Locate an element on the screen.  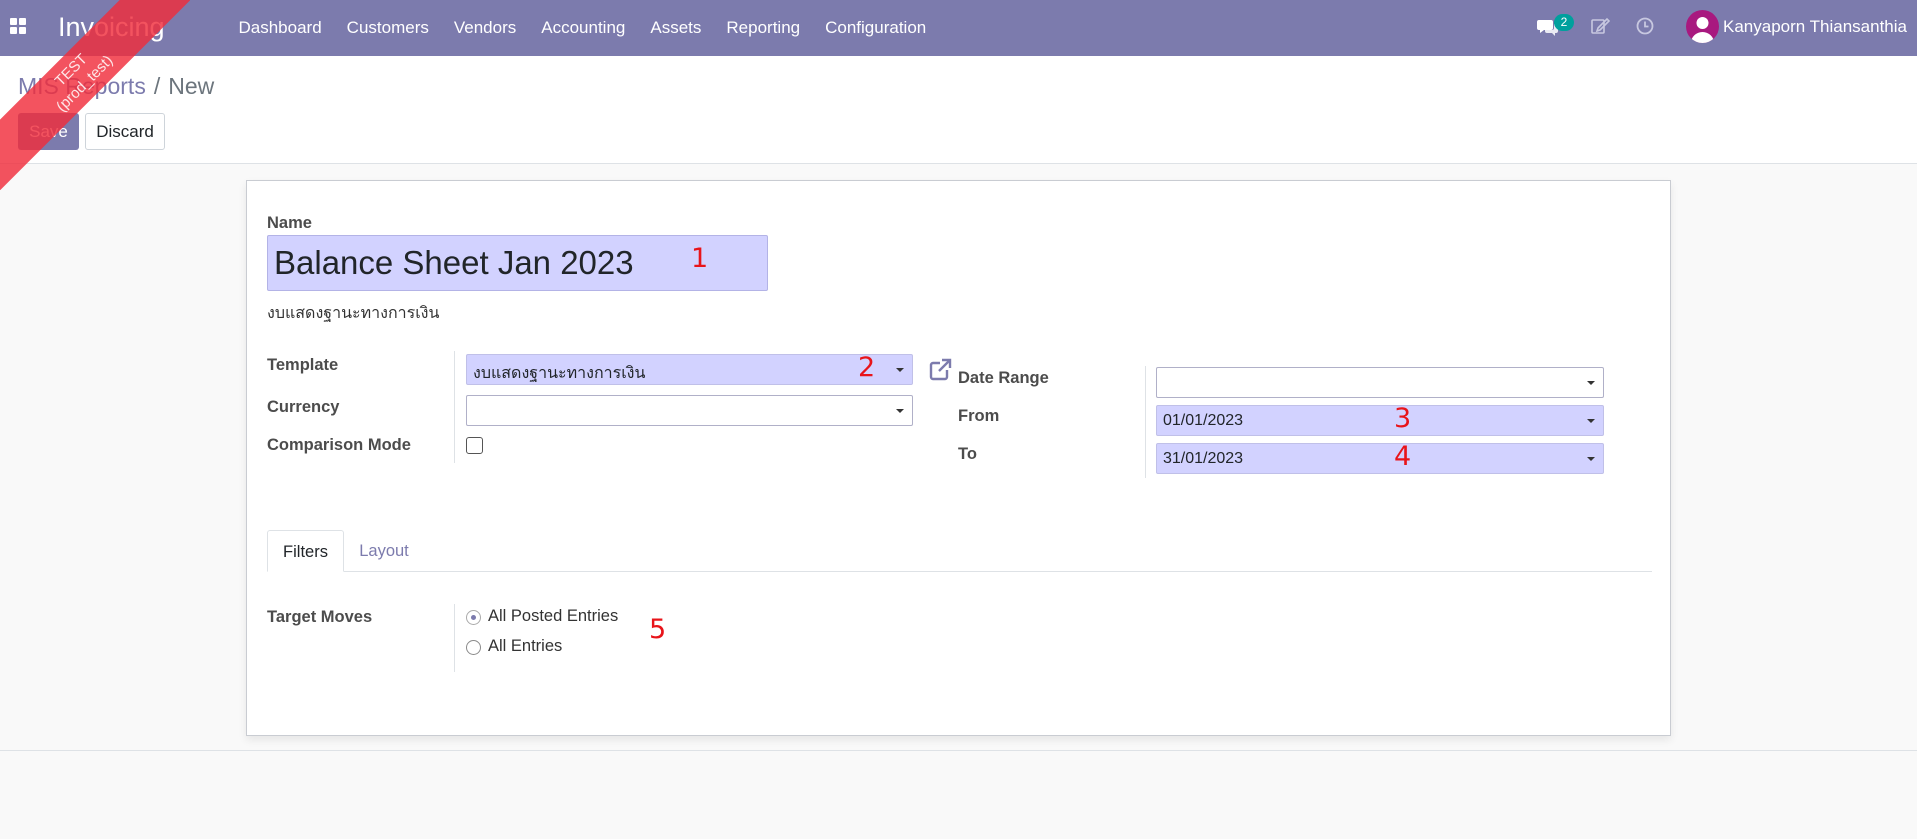
name-subtitle: งบแสดงฐานะทางการเงิน is located at coordinates (353, 313).